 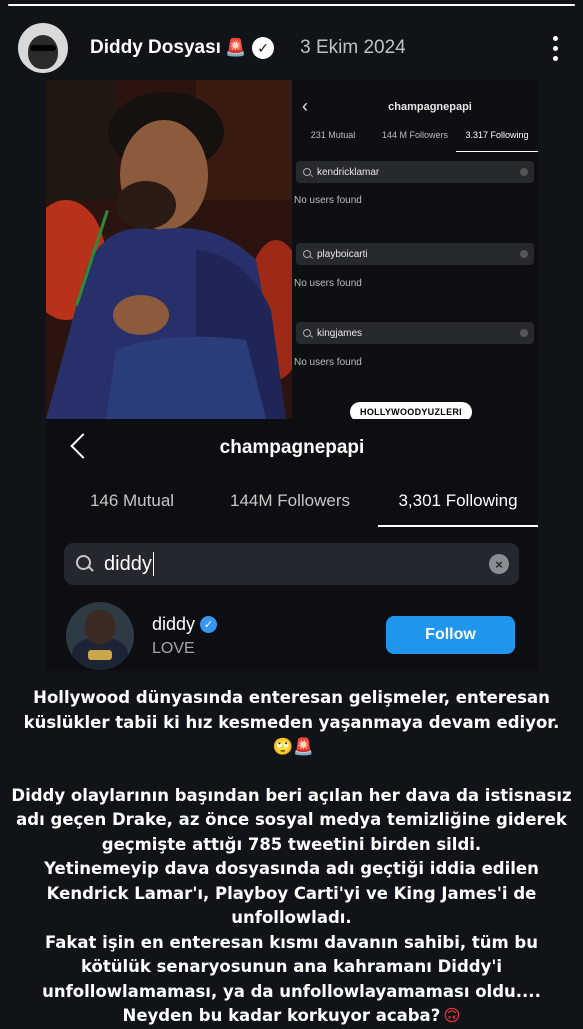 What do you see at coordinates (290, 509) in the screenshot?
I see `tab-followers: 144M Followers` at bounding box center [290, 509].